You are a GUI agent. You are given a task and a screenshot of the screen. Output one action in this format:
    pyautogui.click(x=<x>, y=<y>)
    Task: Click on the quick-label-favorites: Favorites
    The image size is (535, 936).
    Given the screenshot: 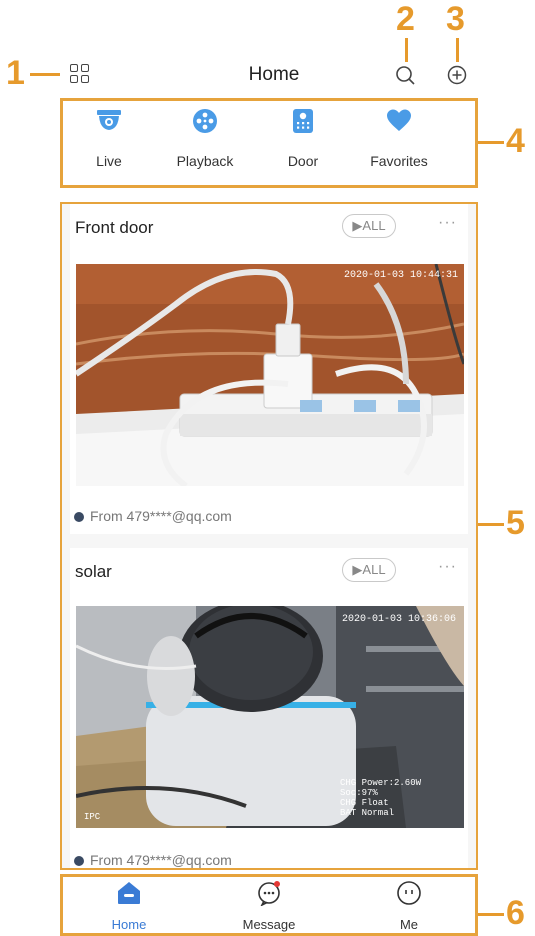 What is the action you would take?
    pyautogui.click(x=399, y=161)
    